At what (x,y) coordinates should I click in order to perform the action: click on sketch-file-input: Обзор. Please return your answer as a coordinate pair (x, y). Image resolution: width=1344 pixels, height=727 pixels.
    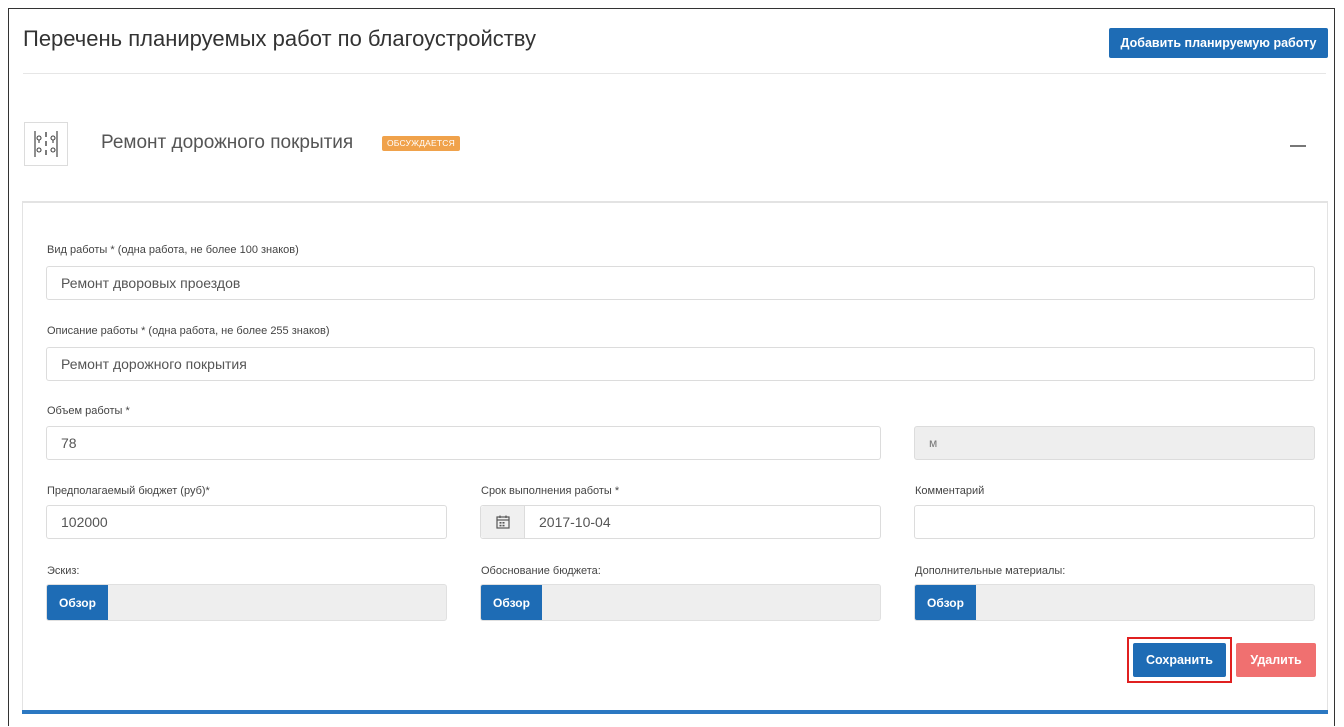
    Looking at the image, I should click on (246, 602).